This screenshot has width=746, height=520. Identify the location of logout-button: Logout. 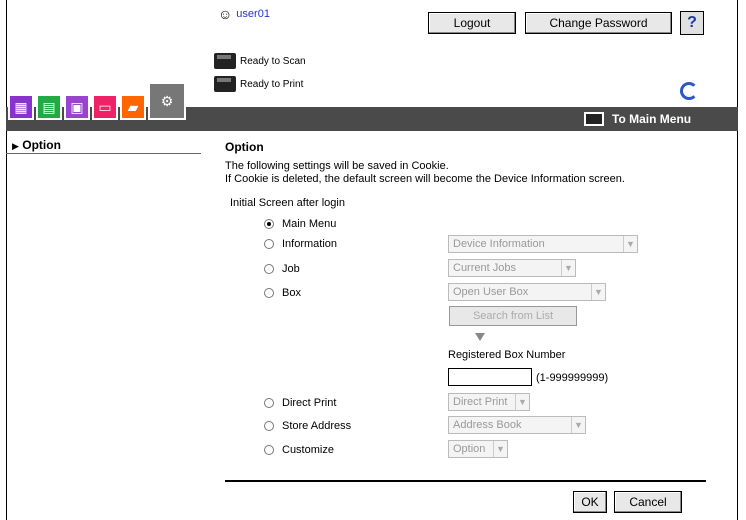
(472, 23).